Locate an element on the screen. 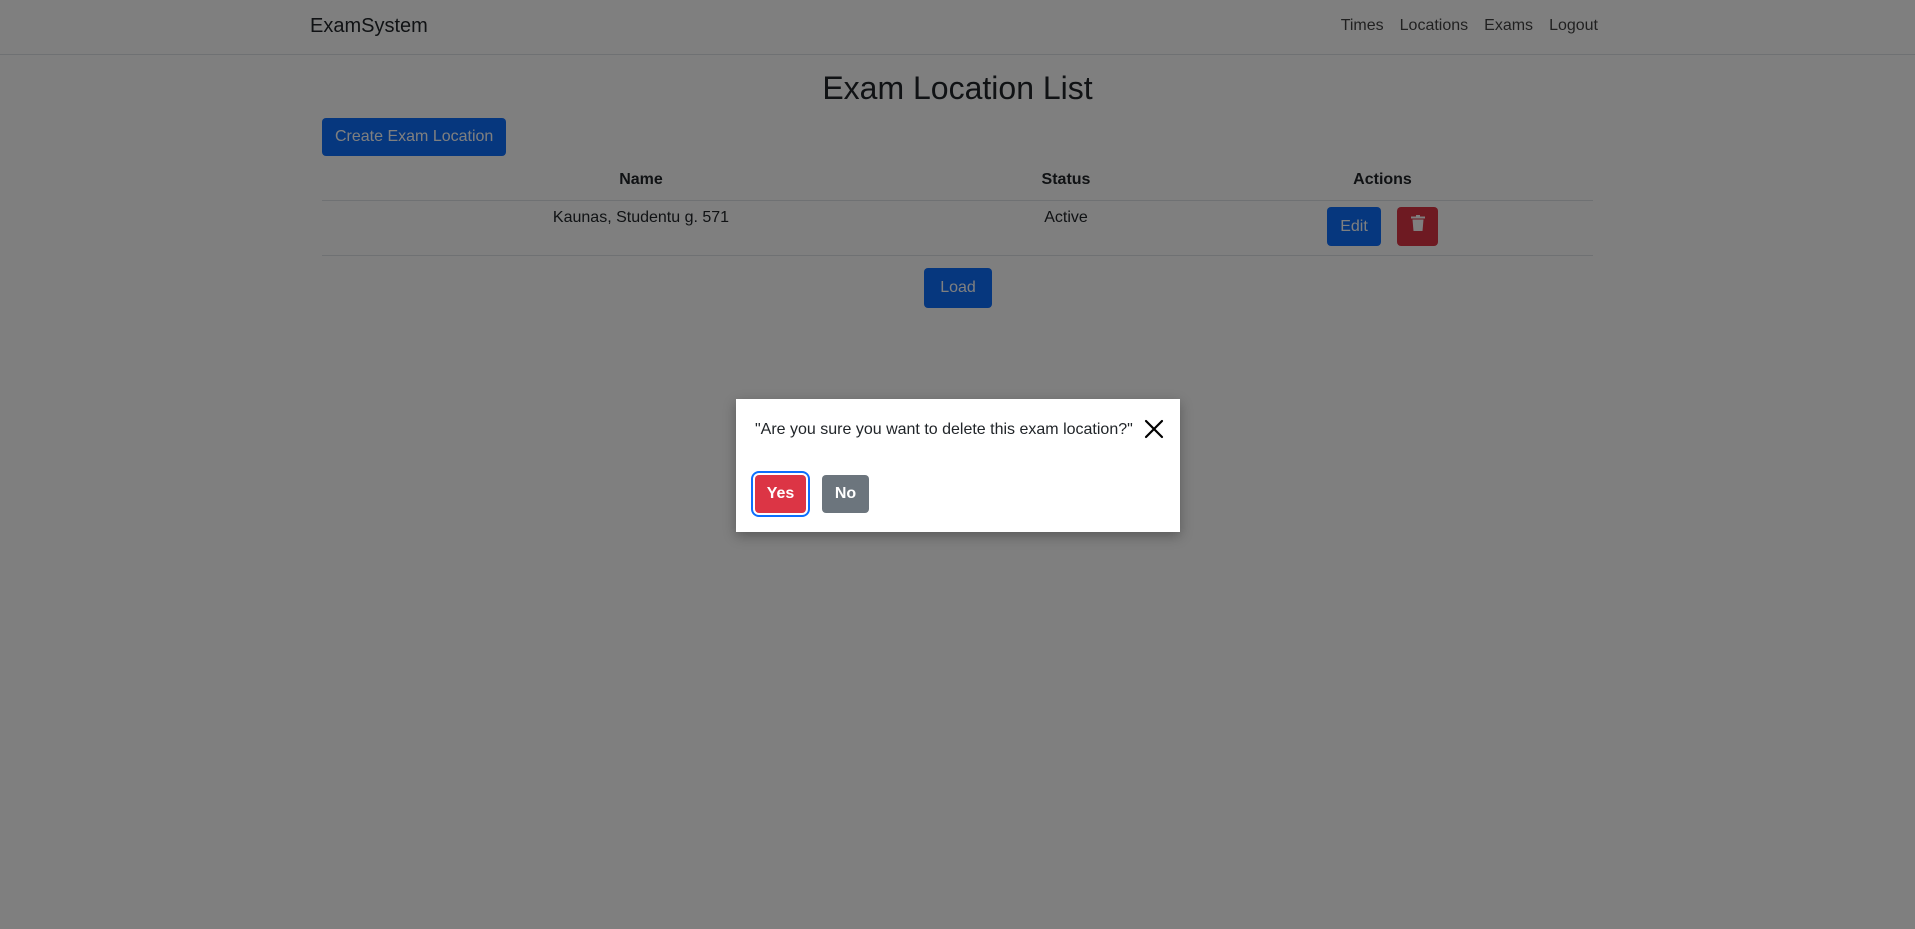 Image resolution: width=1915 pixels, height=929 pixels. confirm-no-button: No is located at coordinates (845, 494).